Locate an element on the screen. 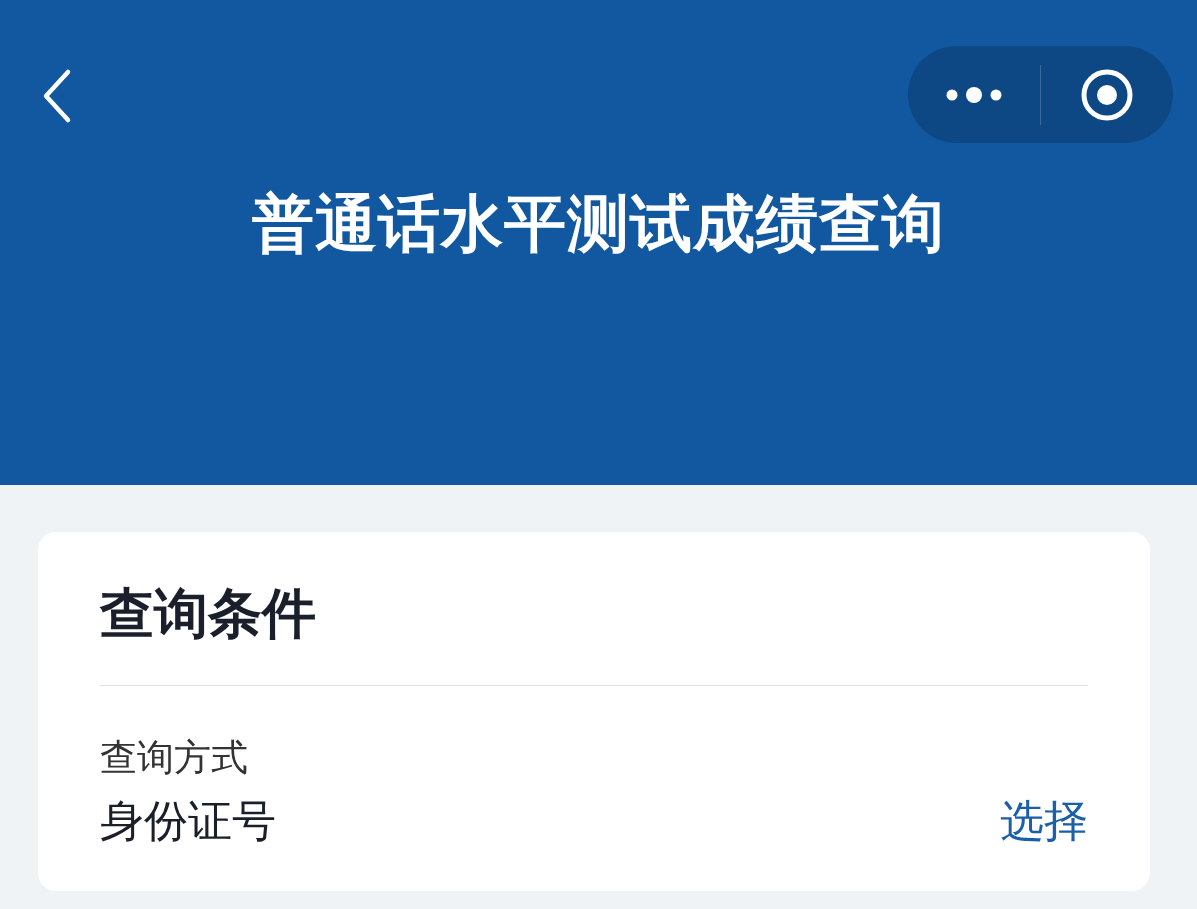 This screenshot has height=909, width=1197. field-value: 身份证号 is located at coordinates (188, 821).